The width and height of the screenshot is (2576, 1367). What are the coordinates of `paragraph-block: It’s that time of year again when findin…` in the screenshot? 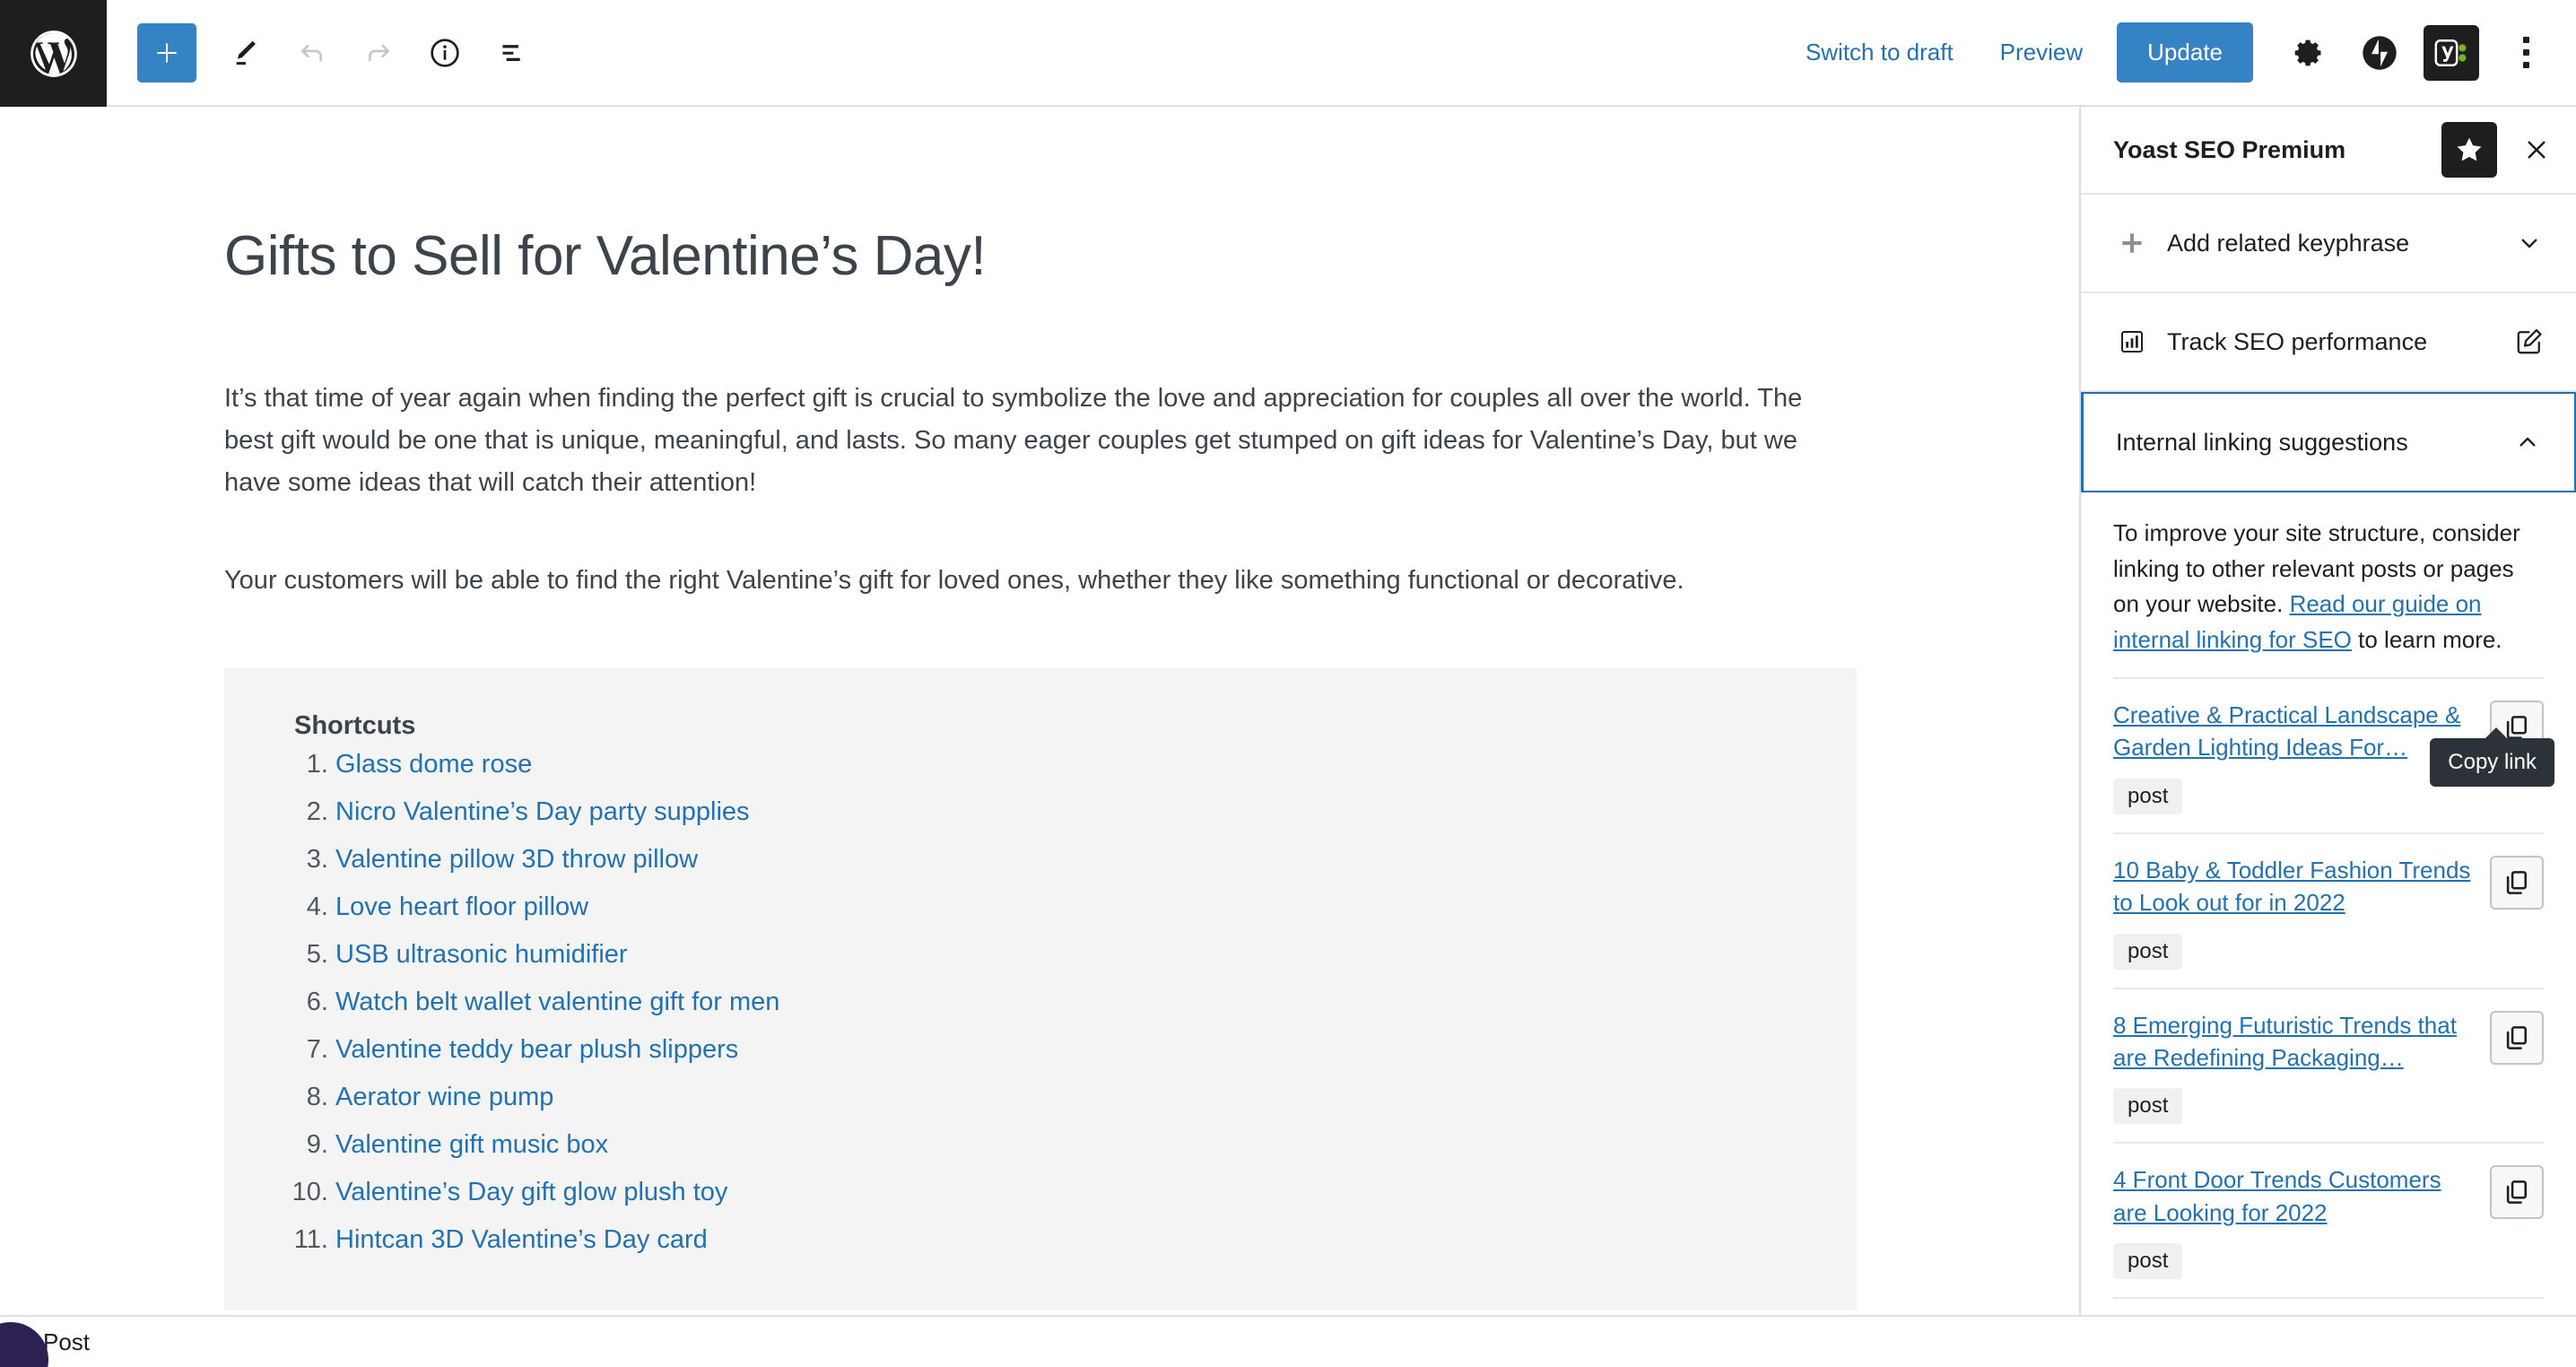 It's located at (1022, 441).